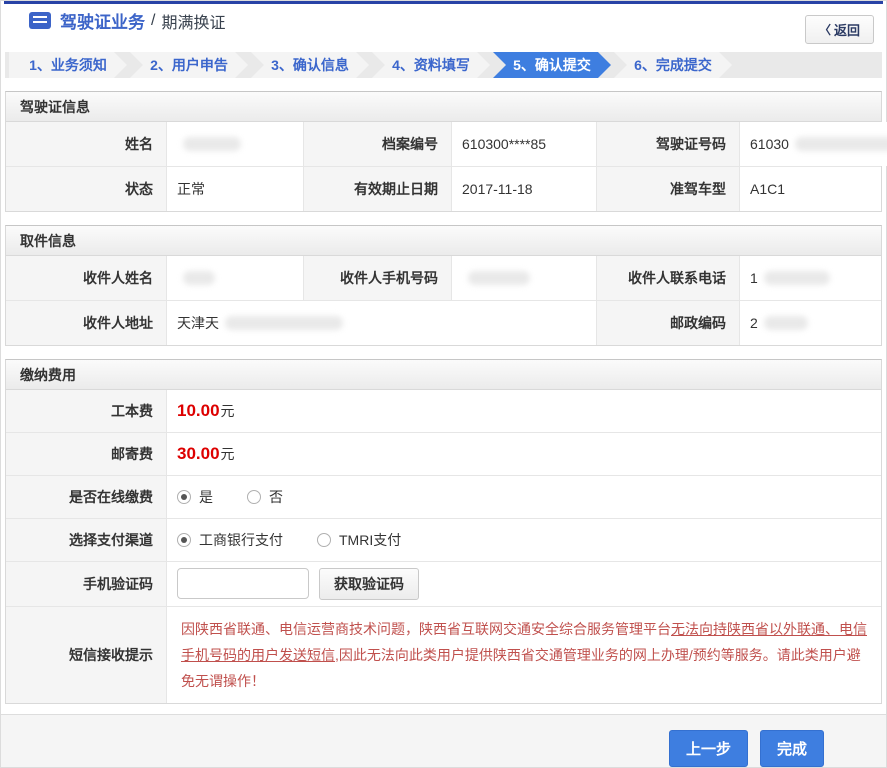 The height and width of the screenshot is (768, 887). I want to click on table-row: 收件人姓名 收件人手机号码 收件人联系电话 1, so click(443, 277).